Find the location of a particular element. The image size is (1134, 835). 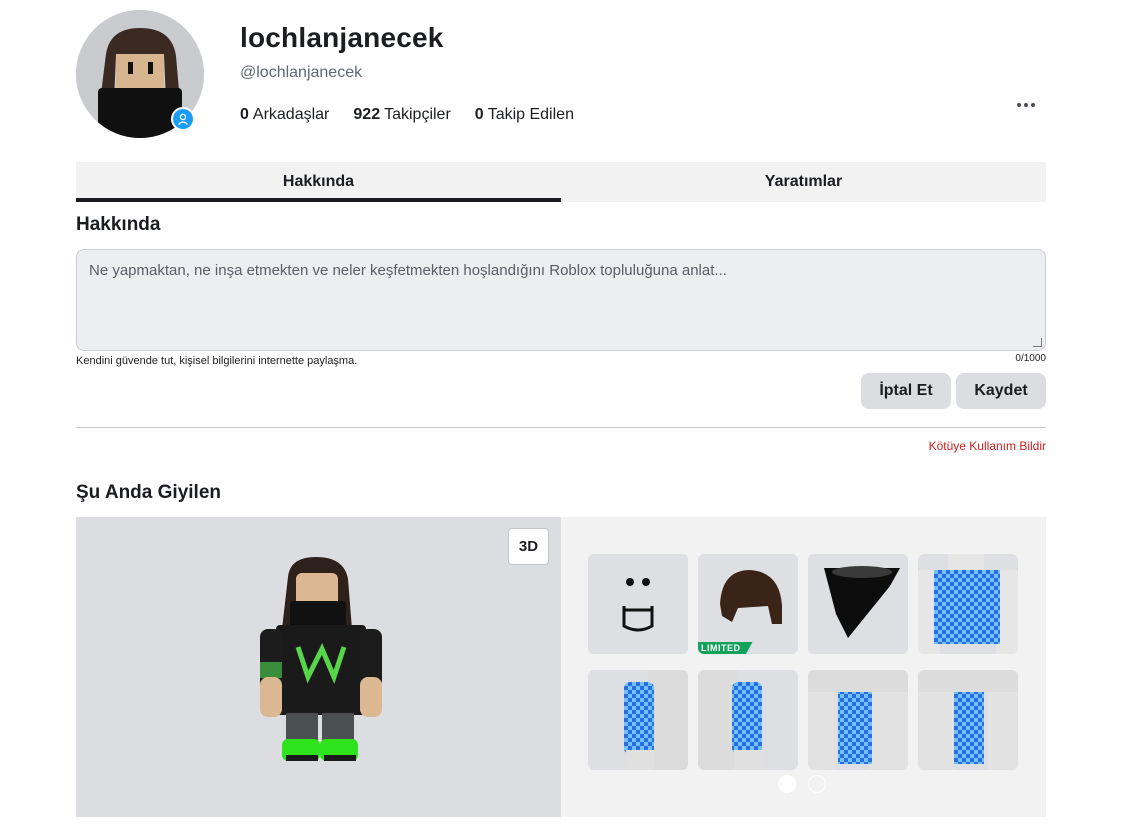

toggle-3d-button: 3D is located at coordinates (528, 546).